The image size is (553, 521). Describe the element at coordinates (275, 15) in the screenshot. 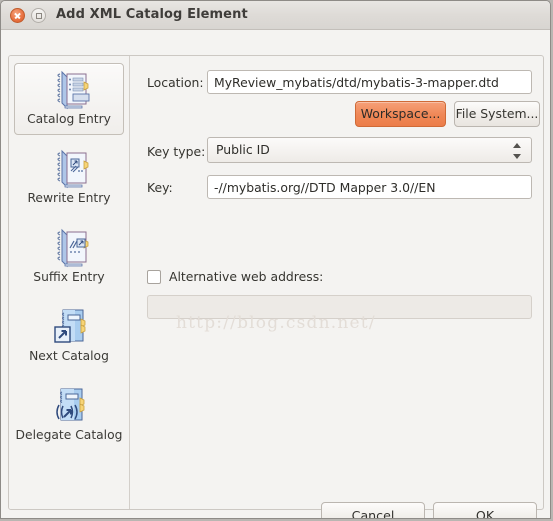

I see `title-bar: Add XML Catalog Element` at that location.